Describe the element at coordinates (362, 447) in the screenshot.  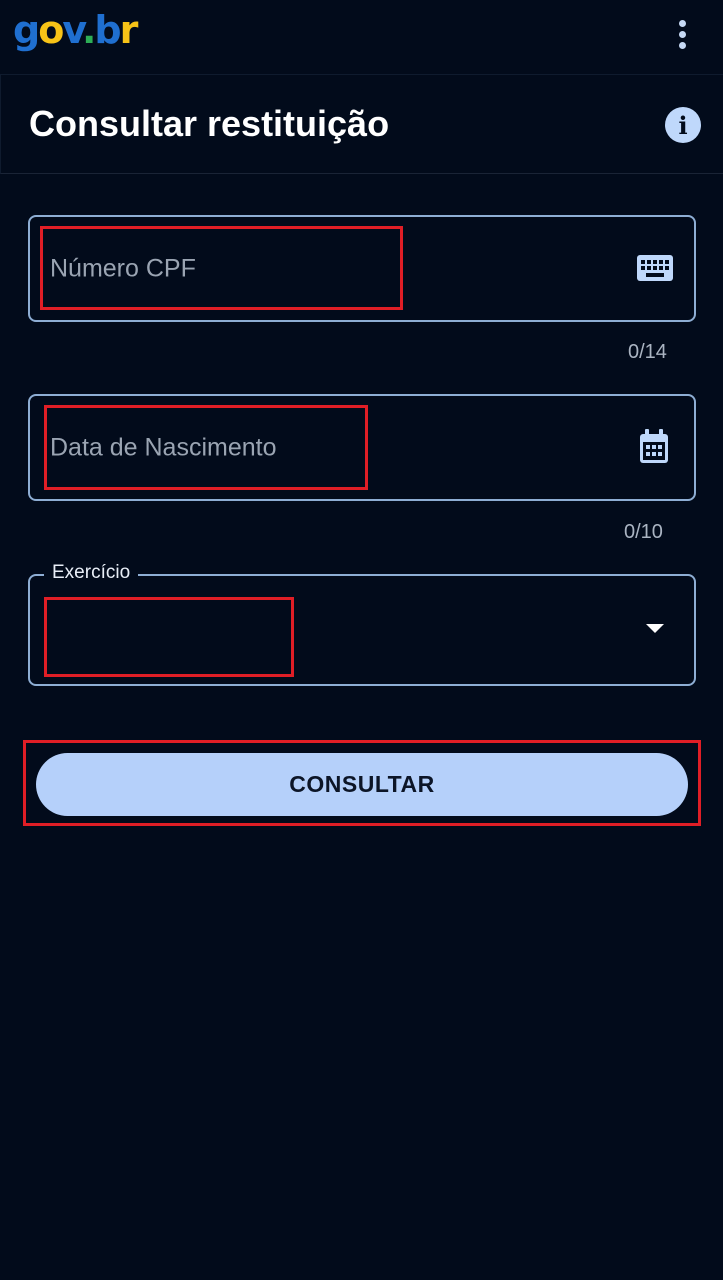
I see `birth-date-input: Data de Nascimento` at that location.